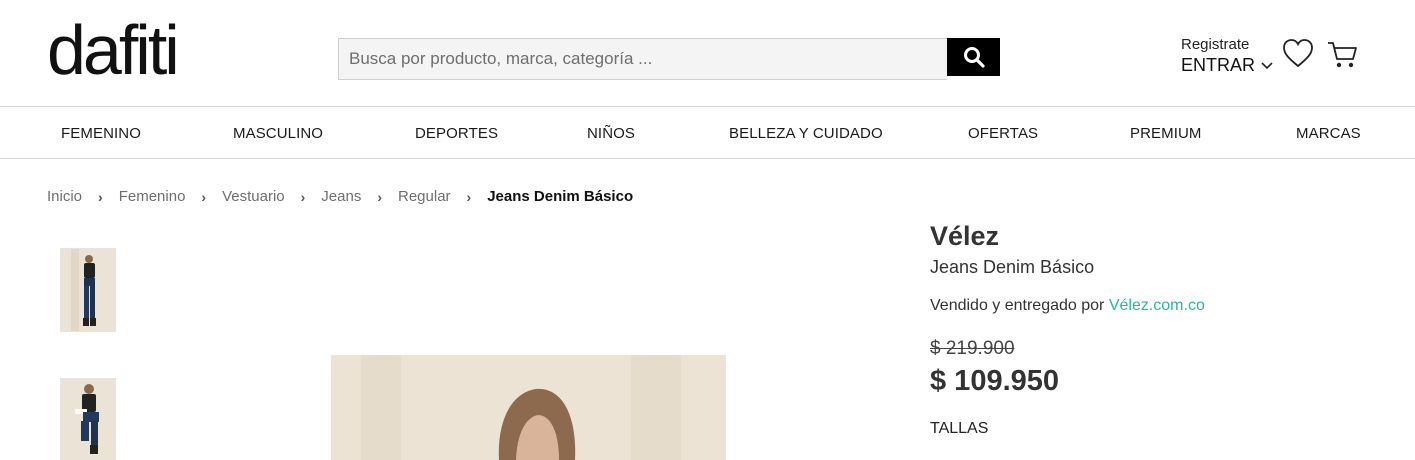  I want to click on seller-info: Vendido y entregado por Vélez.com.co, so click(1067, 306).